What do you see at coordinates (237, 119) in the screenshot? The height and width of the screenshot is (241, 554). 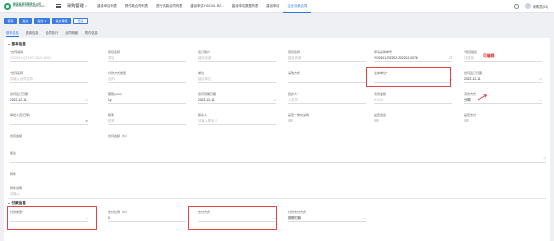 I see `field-contact: 联系人 请输入联系人` at bounding box center [237, 119].